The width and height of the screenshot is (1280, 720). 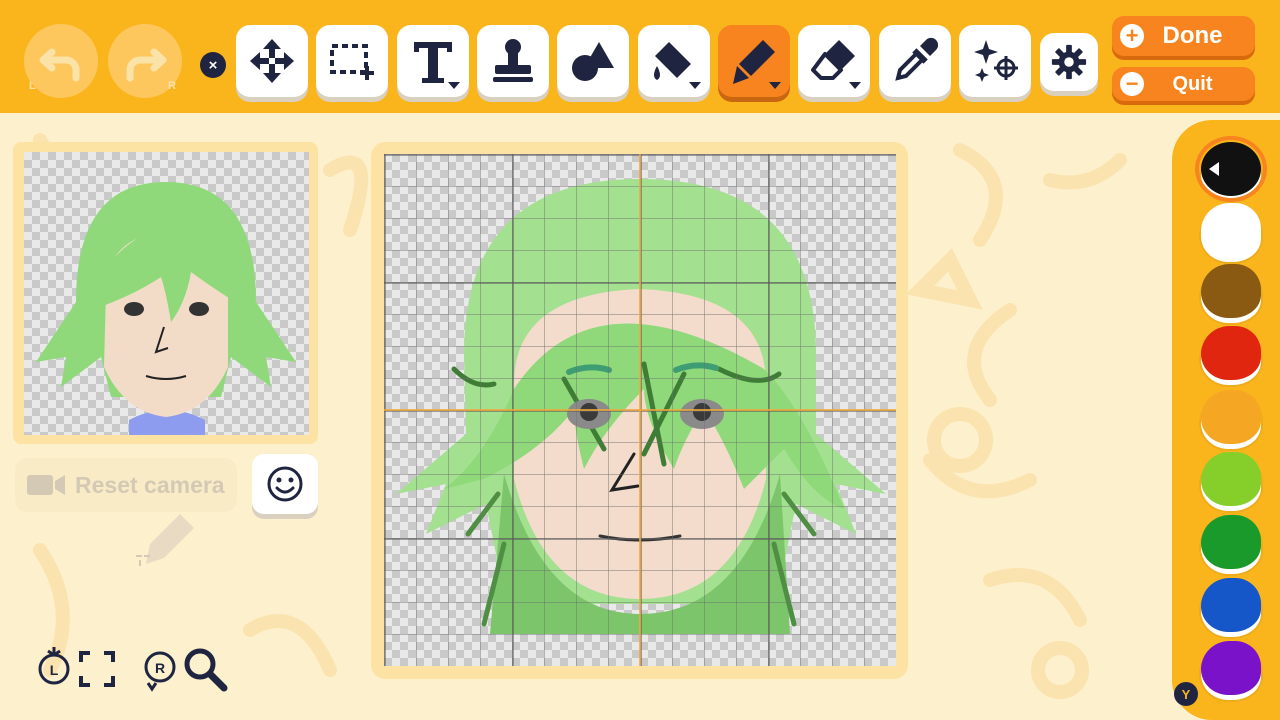 I want to click on magnifier-icon, so click(x=206, y=670).